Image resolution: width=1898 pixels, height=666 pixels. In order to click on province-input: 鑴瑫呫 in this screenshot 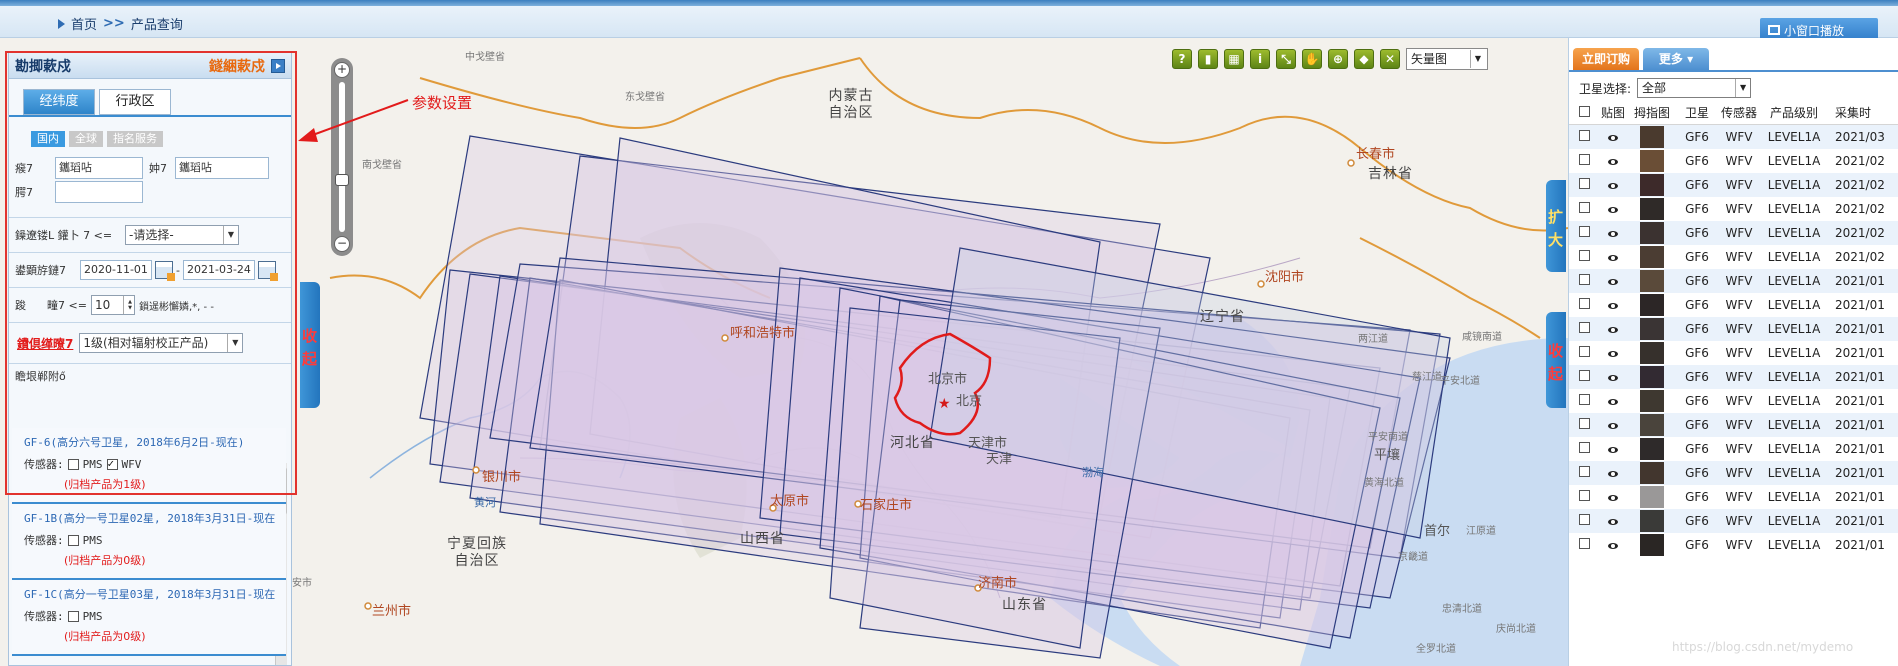, I will do `click(99, 168)`.